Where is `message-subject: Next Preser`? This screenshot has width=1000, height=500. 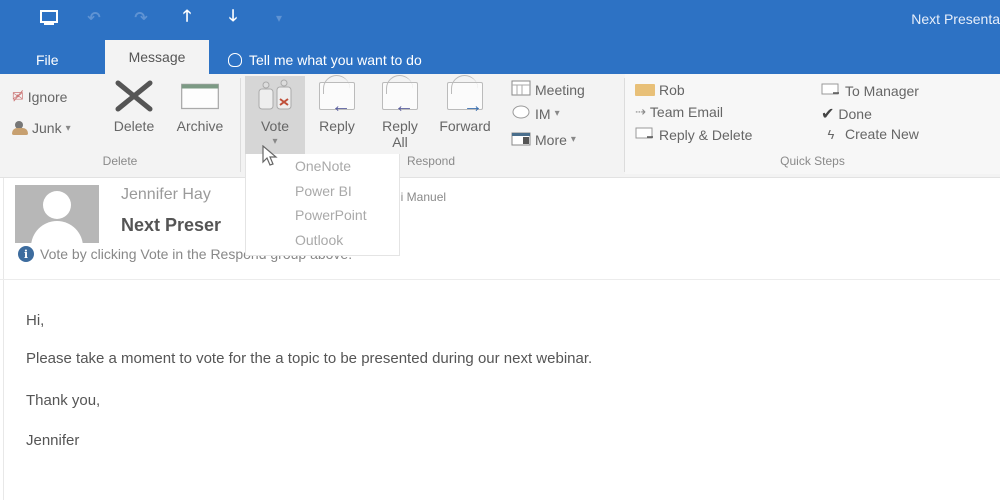
message-subject: Next Preser is located at coordinates (171, 225).